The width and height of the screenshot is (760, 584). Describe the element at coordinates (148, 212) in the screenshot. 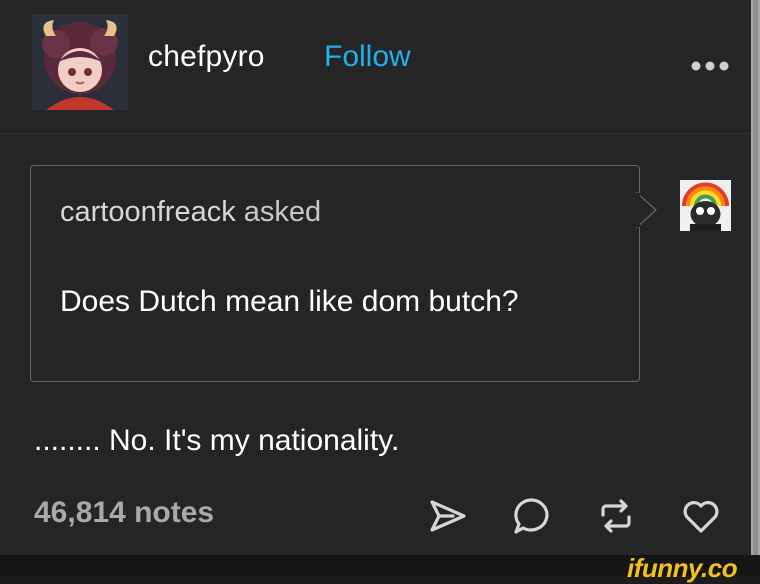

I see `asker-name: cartoonfreack` at that location.